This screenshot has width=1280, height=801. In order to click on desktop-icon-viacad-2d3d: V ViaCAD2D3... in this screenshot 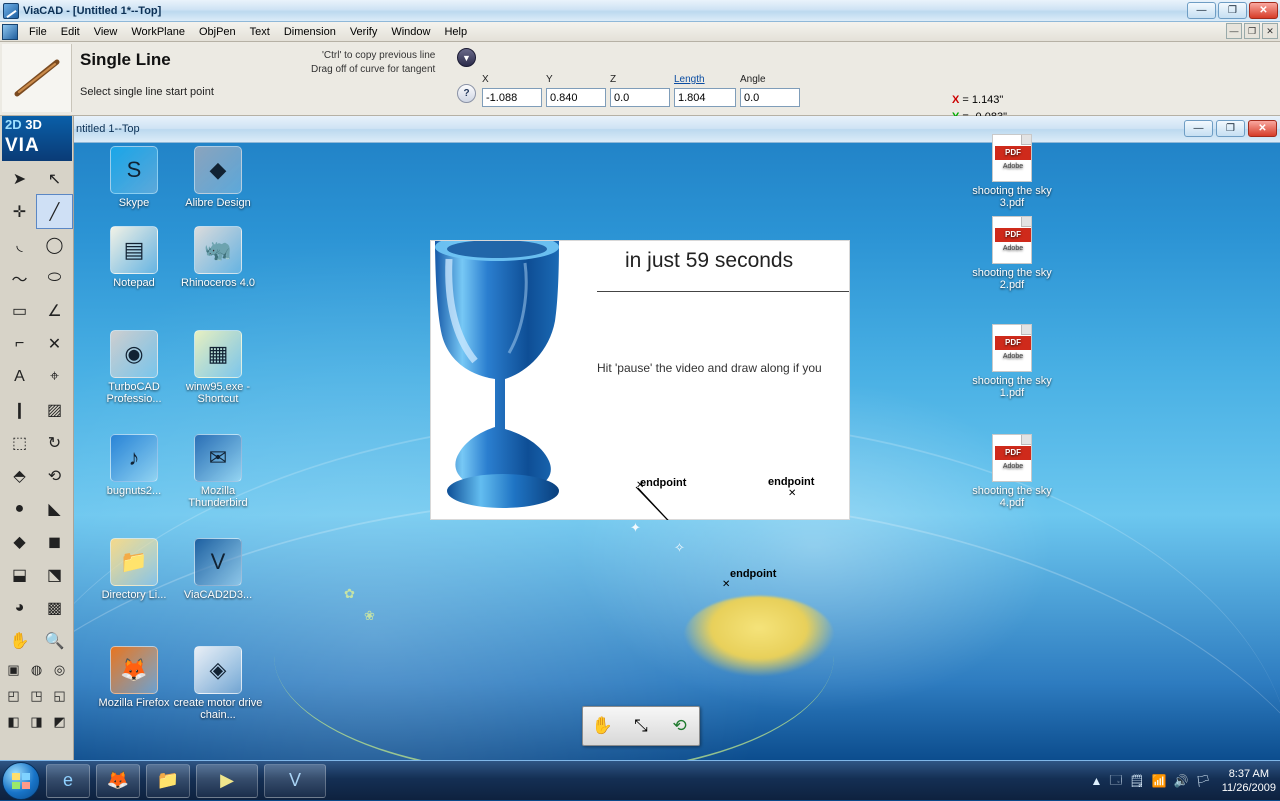, I will do `click(218, 569)`.